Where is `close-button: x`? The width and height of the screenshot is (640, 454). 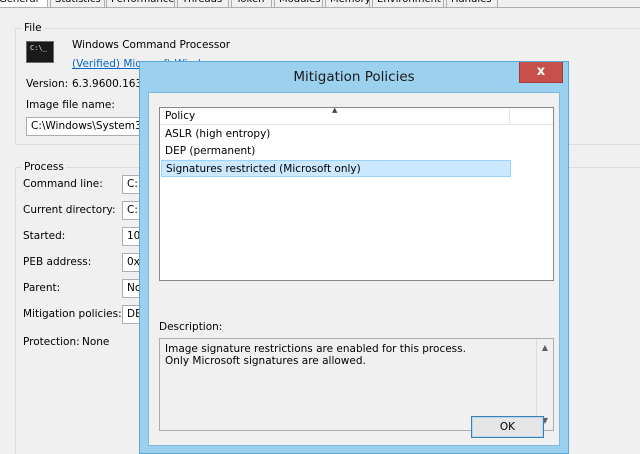
close-button: x is located at coordinates (541, 72).